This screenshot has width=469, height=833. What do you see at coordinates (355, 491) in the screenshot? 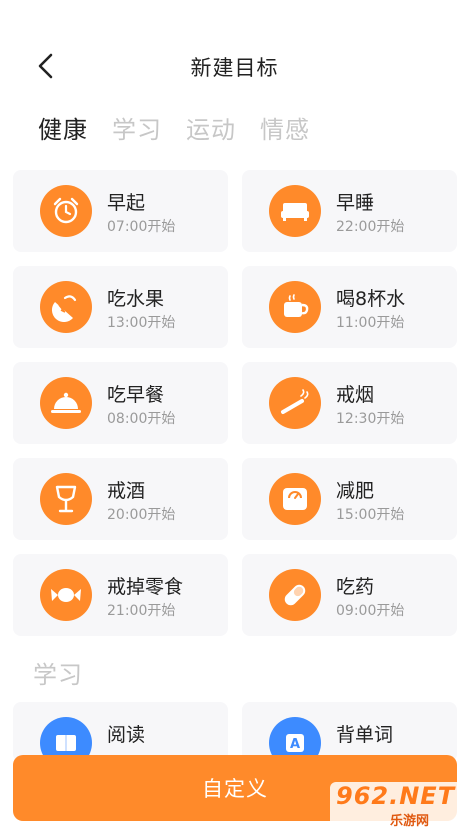
I see `goal-name: 减肥` at bounding box center [355, 491].